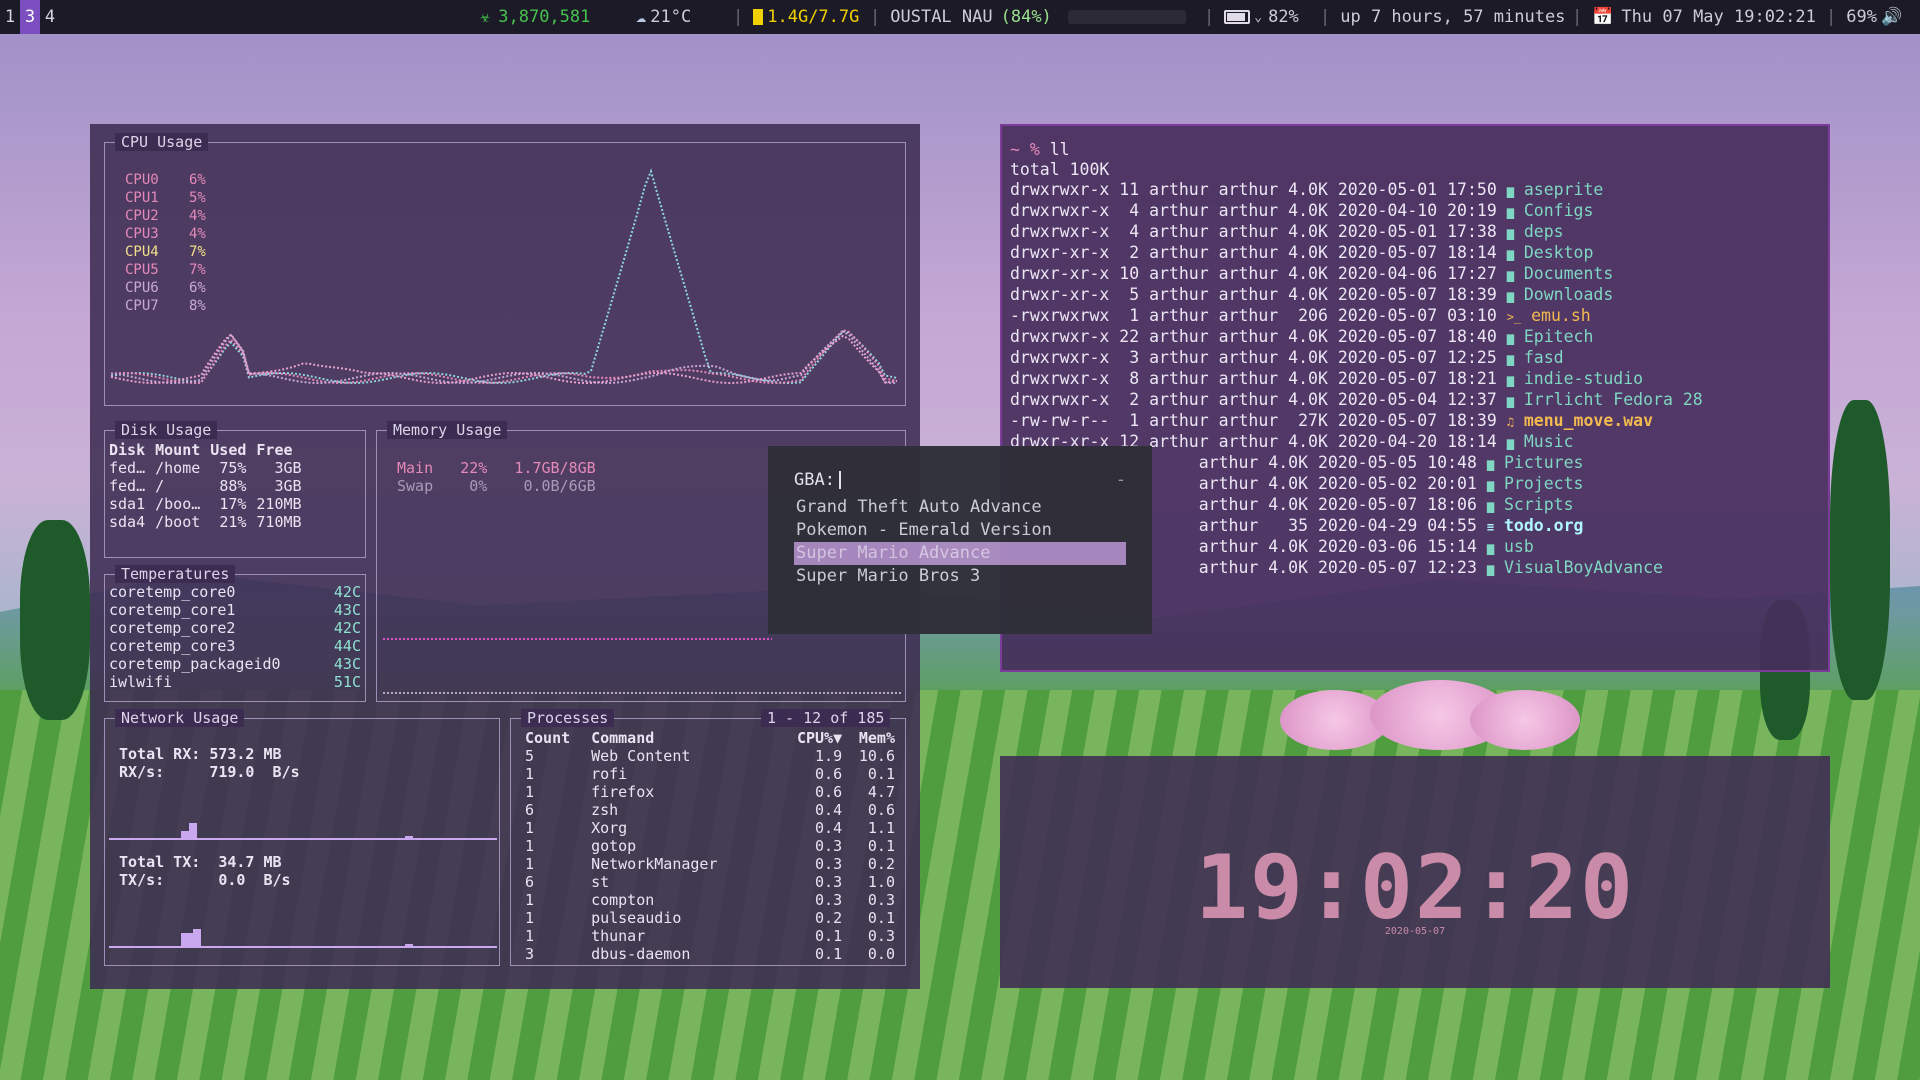 The width and height of the screenshot is (1920, 1080). Describe the element at coordinates (1694, 17) in the screenshot. I see `clock-widget: | 📅 Thu 07 May 19:02:21` at that location.